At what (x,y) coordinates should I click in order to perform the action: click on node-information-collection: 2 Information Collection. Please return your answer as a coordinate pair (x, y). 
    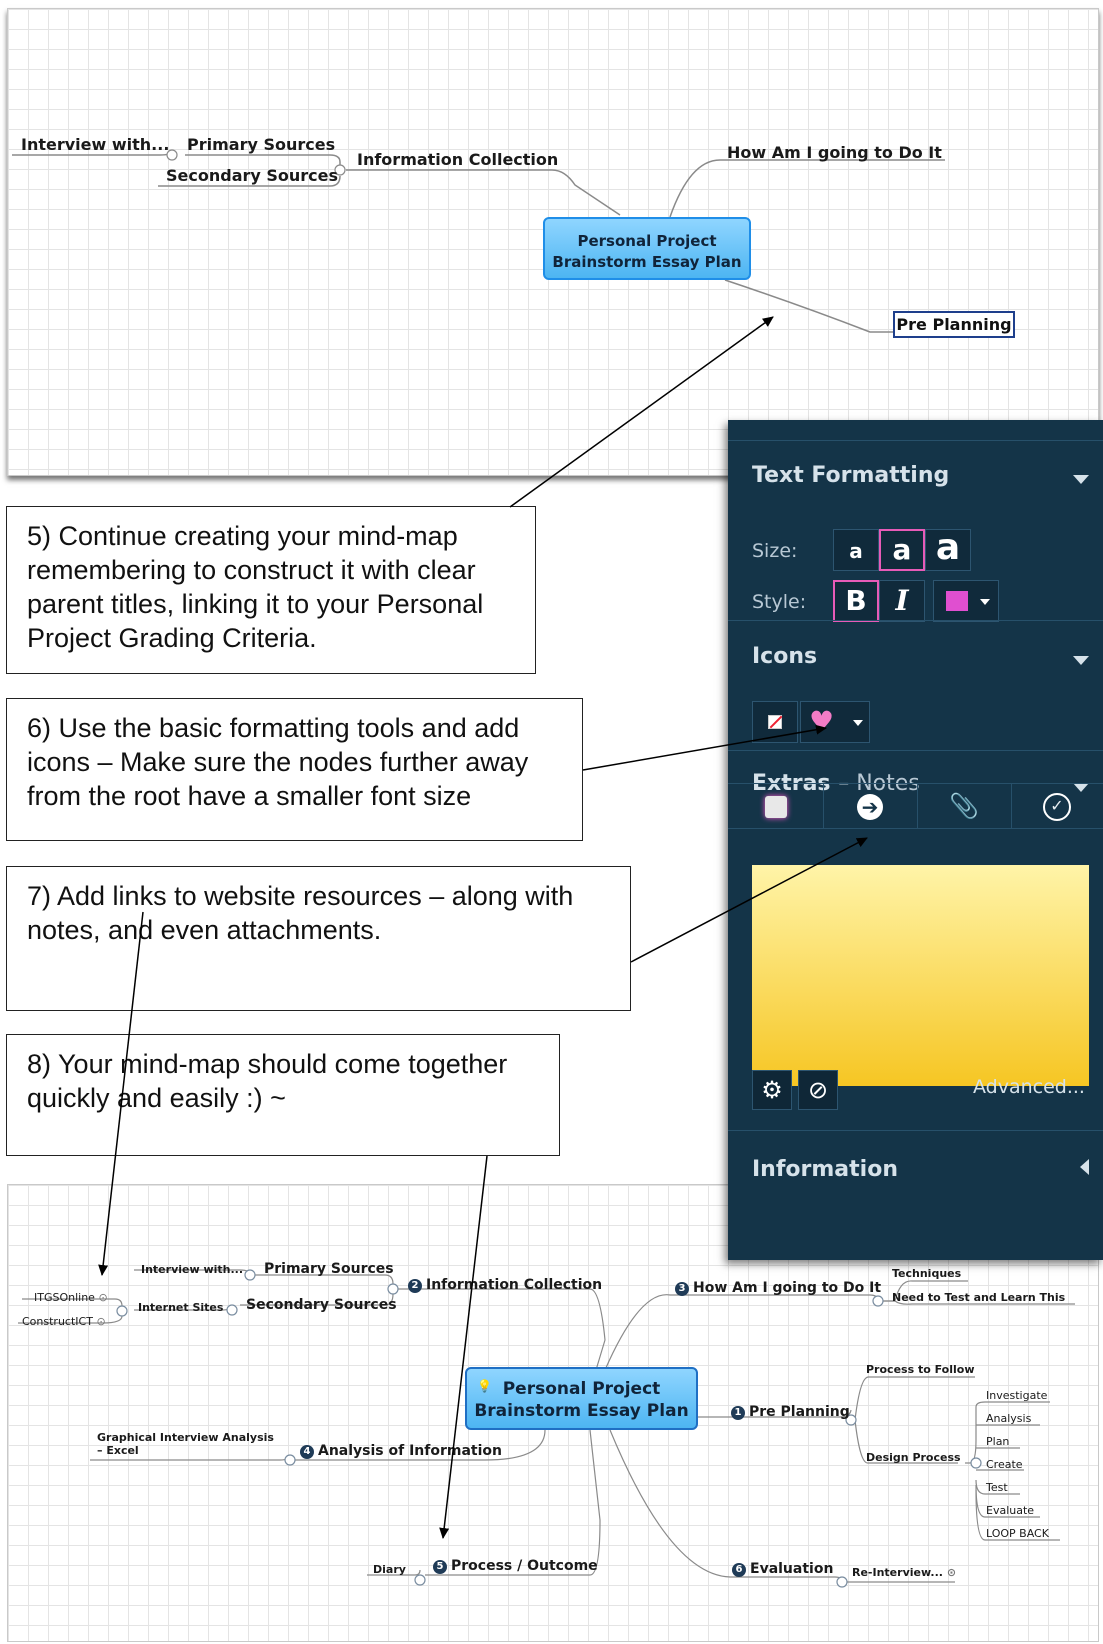
    Looking at the image, I should click on (505, 1285).